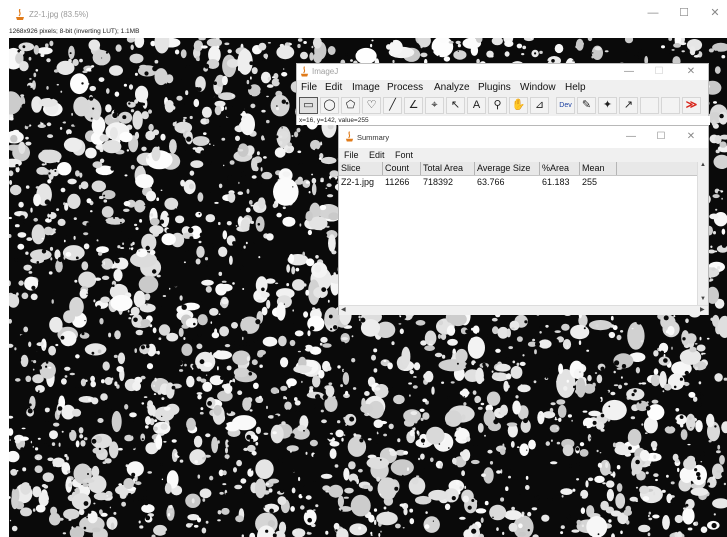 The width and height of the screenshot is (727, 537). What do you see at coordinates (586, 105) in the screenshot?
I see `pencil-icon: ✎` at bounding box center [586, 105].